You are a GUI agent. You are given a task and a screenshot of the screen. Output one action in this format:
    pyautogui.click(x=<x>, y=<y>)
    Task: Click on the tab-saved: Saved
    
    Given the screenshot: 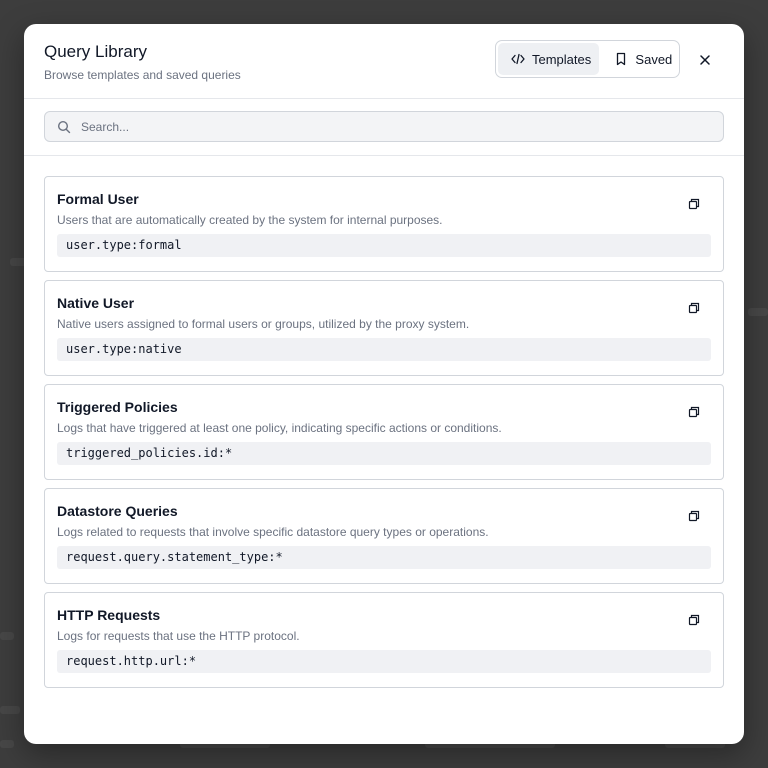 What is the action you would take?
    pyautogui.click(x=638, y=59)
    